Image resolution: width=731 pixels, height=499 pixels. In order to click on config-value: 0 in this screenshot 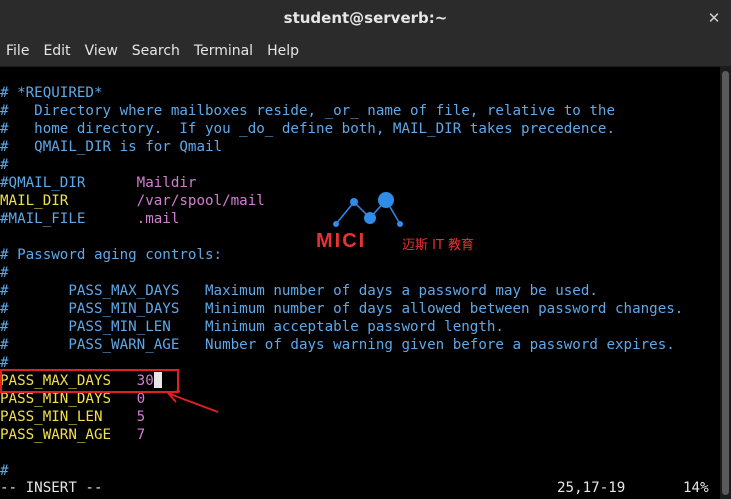, I will do `click(141, 399)`.